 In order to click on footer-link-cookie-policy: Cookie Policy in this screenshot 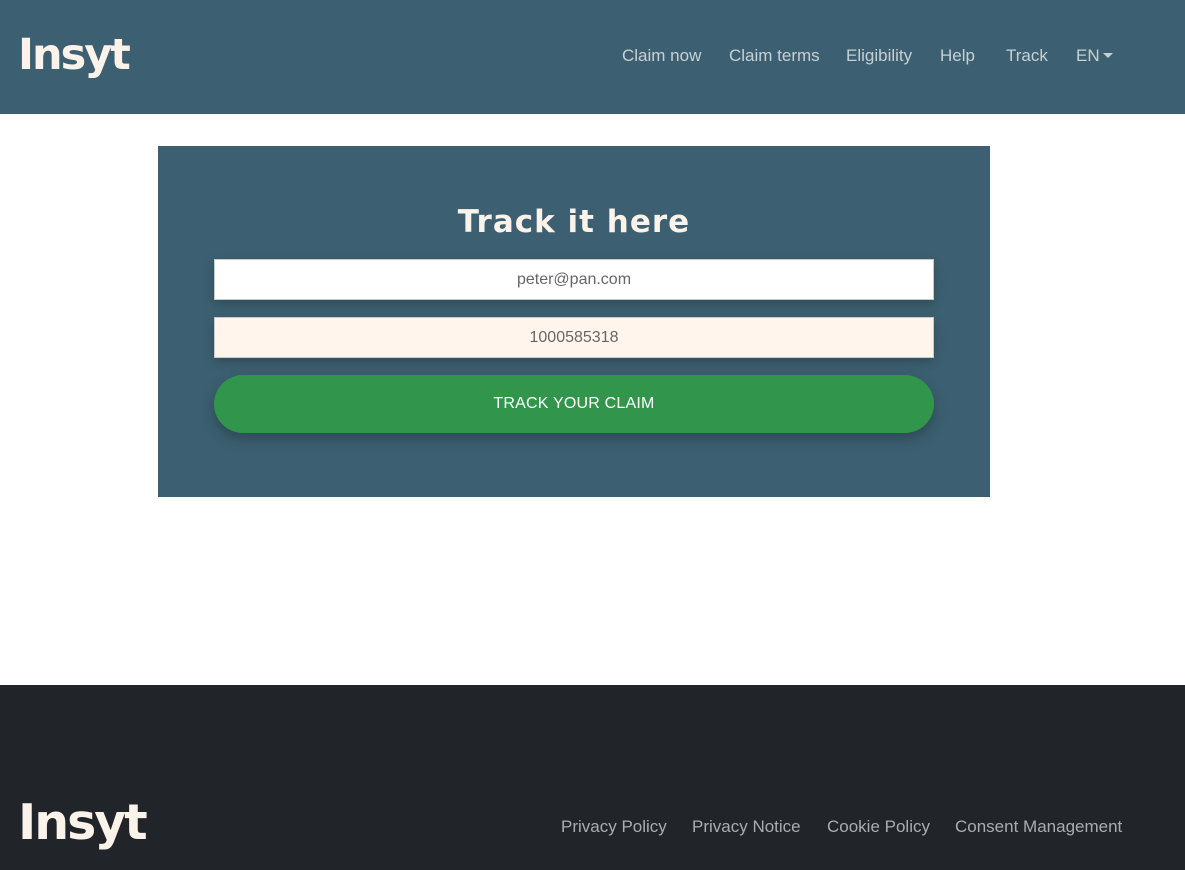, I will do `click(878, 827)`.